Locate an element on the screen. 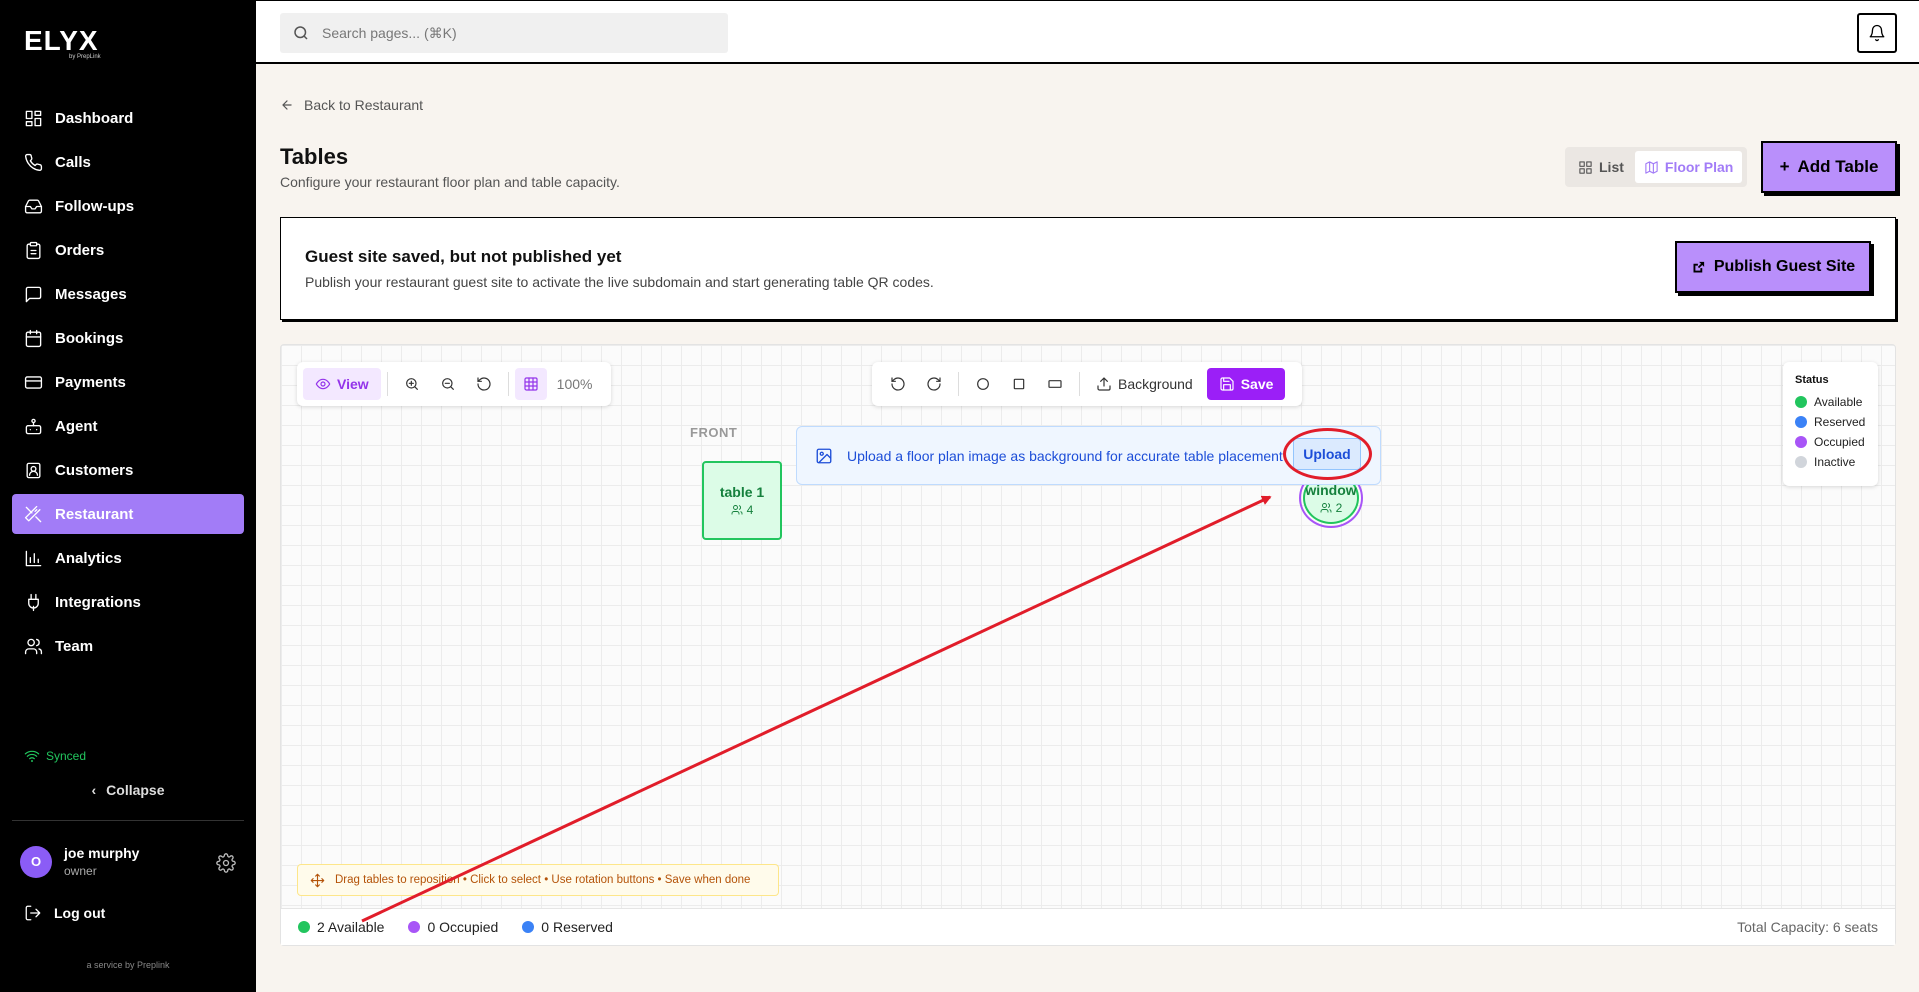 The height and width of the screenshot is (992, 1919). save-button: Save is located at coordinates (1246, 384).